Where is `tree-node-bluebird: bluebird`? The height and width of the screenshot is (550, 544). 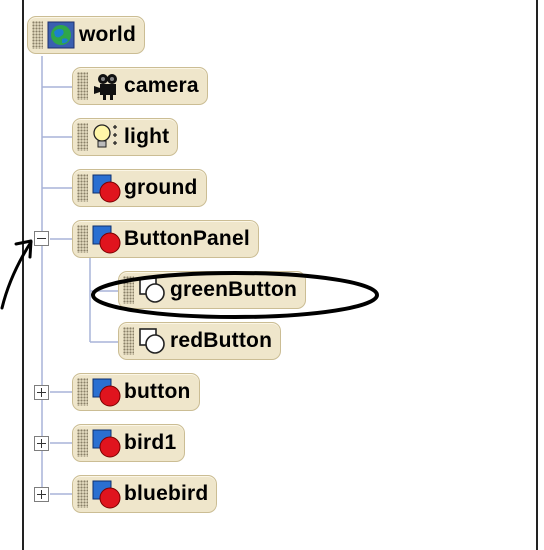 tree-node-bluebird: bluebird is located at coordinates (145, 494).